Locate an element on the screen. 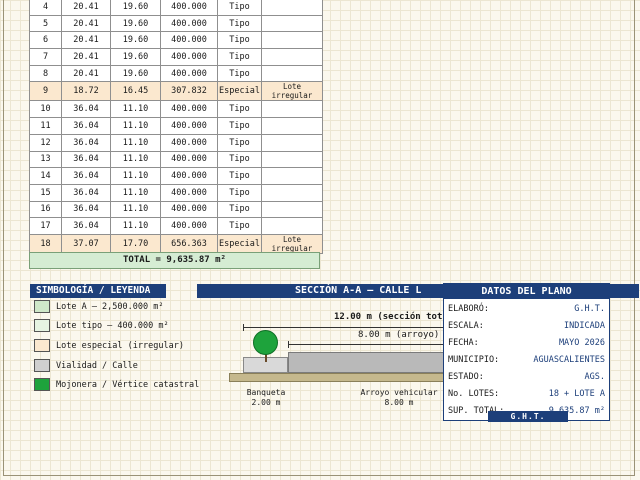 This screenshot has height=480, width=640. legend-label: Lote tipo — 400.000 m² is located at coordinates (112, 326).